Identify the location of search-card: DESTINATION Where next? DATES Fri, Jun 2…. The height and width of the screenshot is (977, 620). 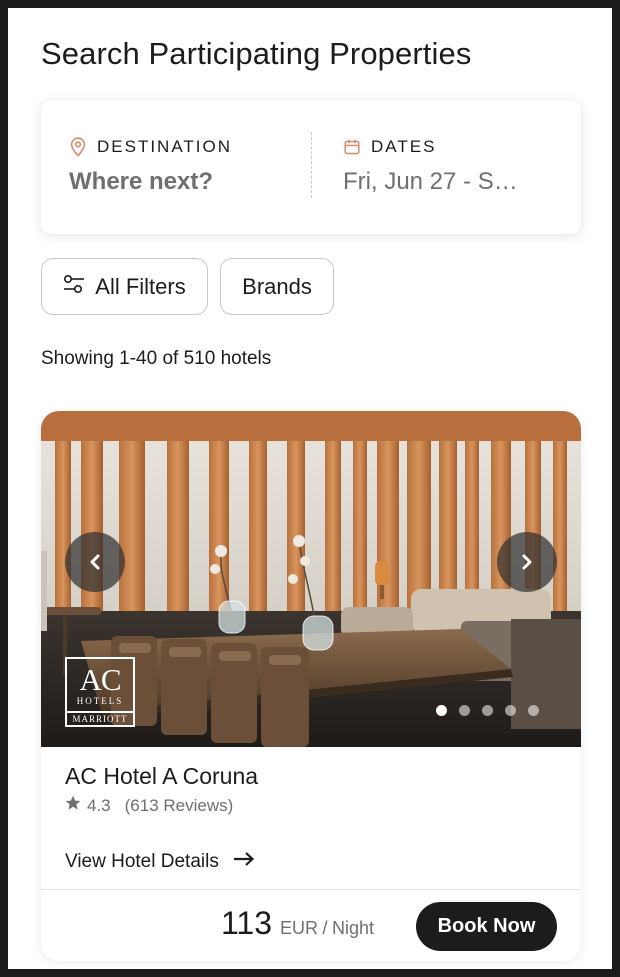
(311, 167).